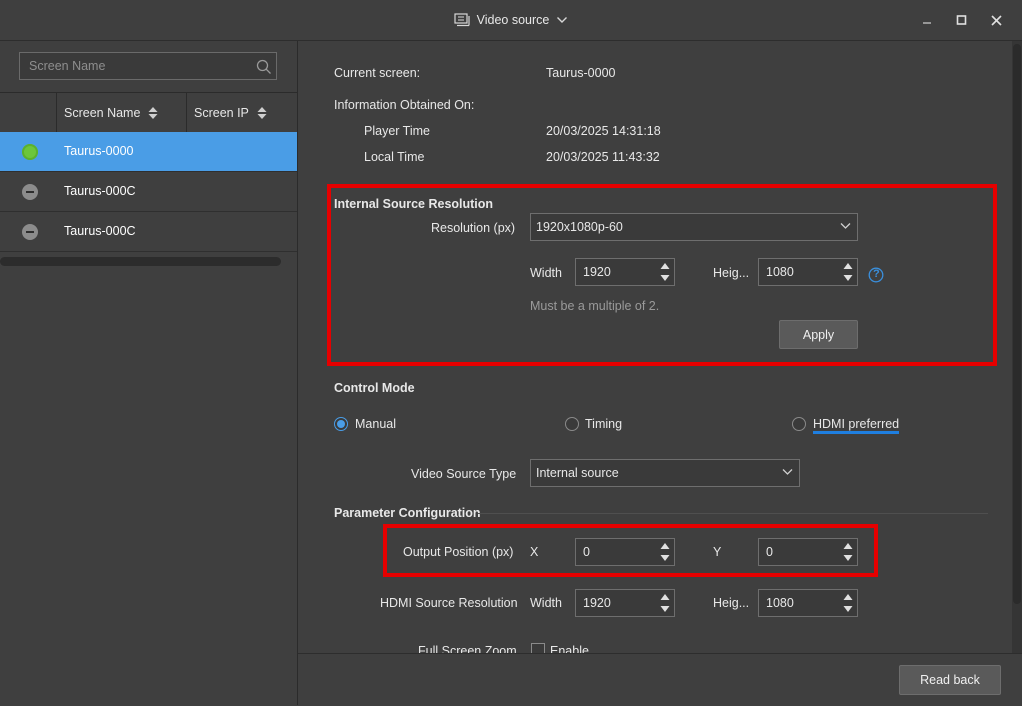 The image size is (1022, 706). Describe the element at coordinates (414, 204) in the screenshot. I see `internal-source-heading: Internal Source Resolution` at that location.